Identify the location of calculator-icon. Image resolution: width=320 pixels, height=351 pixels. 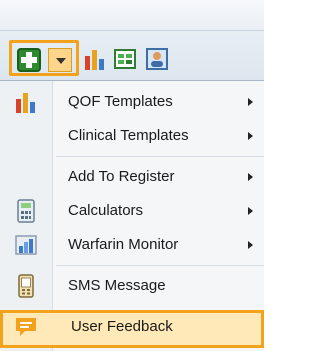
(26, 211).